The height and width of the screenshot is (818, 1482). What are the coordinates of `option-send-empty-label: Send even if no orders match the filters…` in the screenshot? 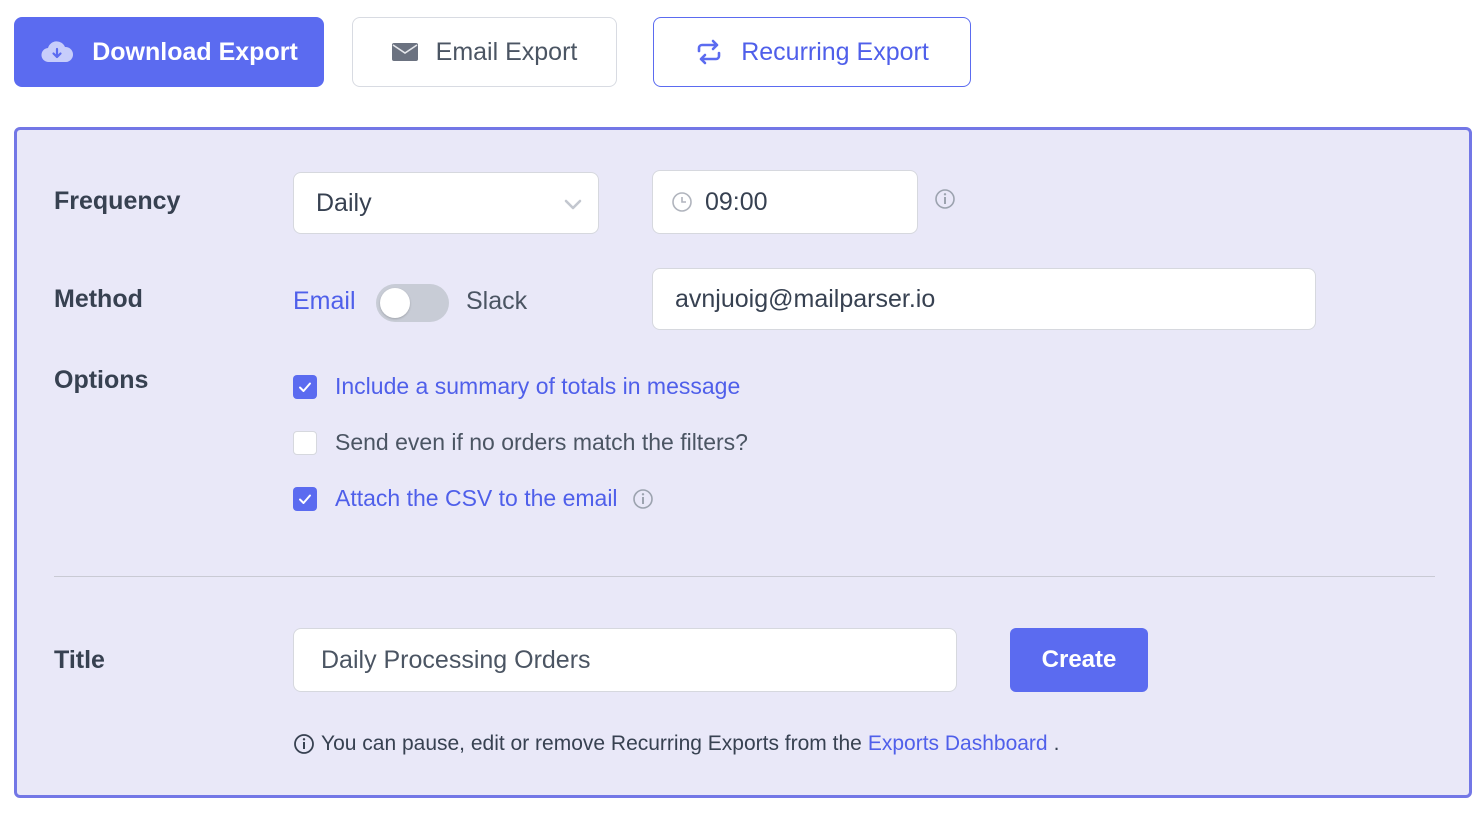 It's located at (541, 442).